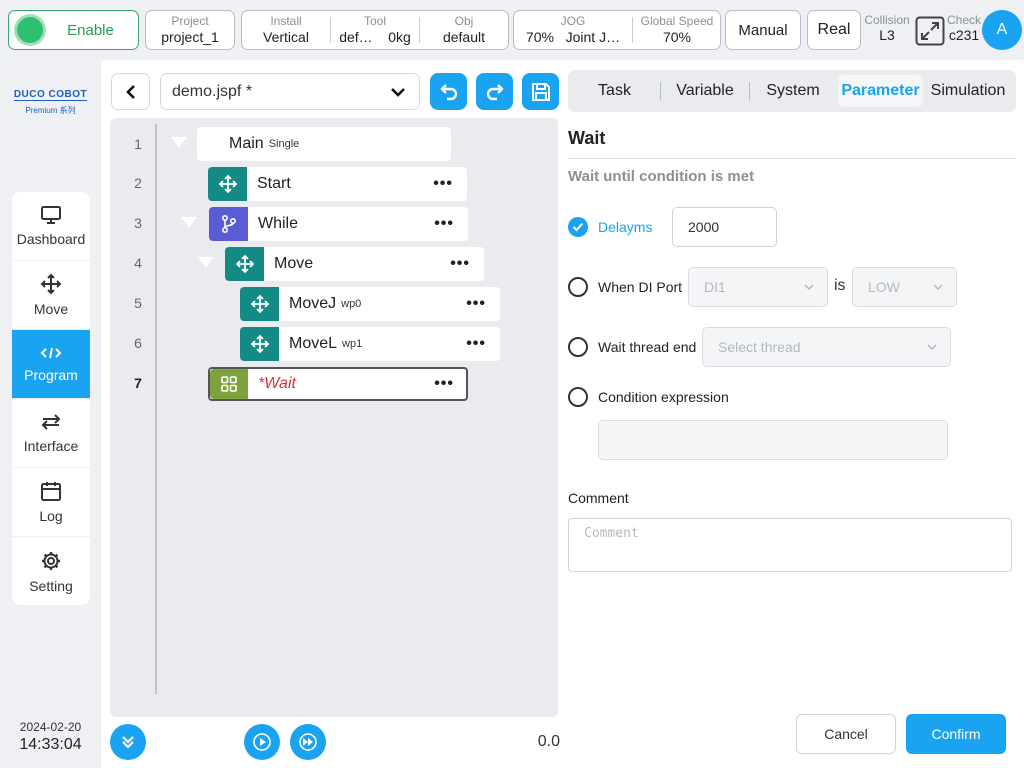 The width and height of the screenshot is (1024, 768). I want to click on save-button, so click(540, 91).